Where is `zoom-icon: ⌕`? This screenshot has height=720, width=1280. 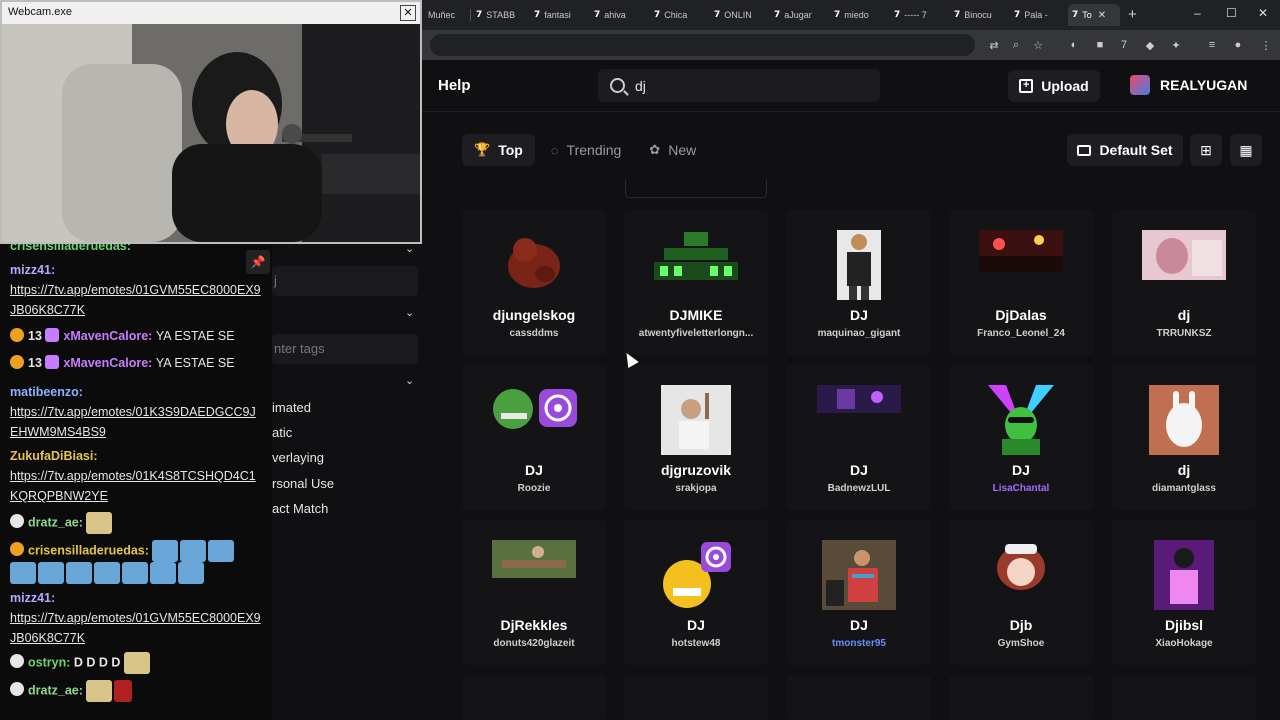
zoom-icon: ⌕ is located at coordinates (1016, 45).